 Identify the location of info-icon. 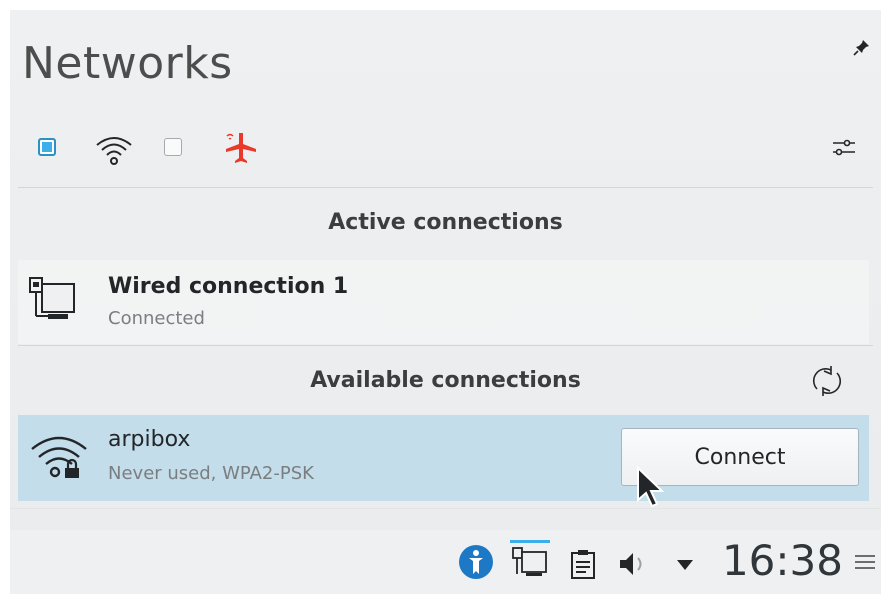
(476, 564).